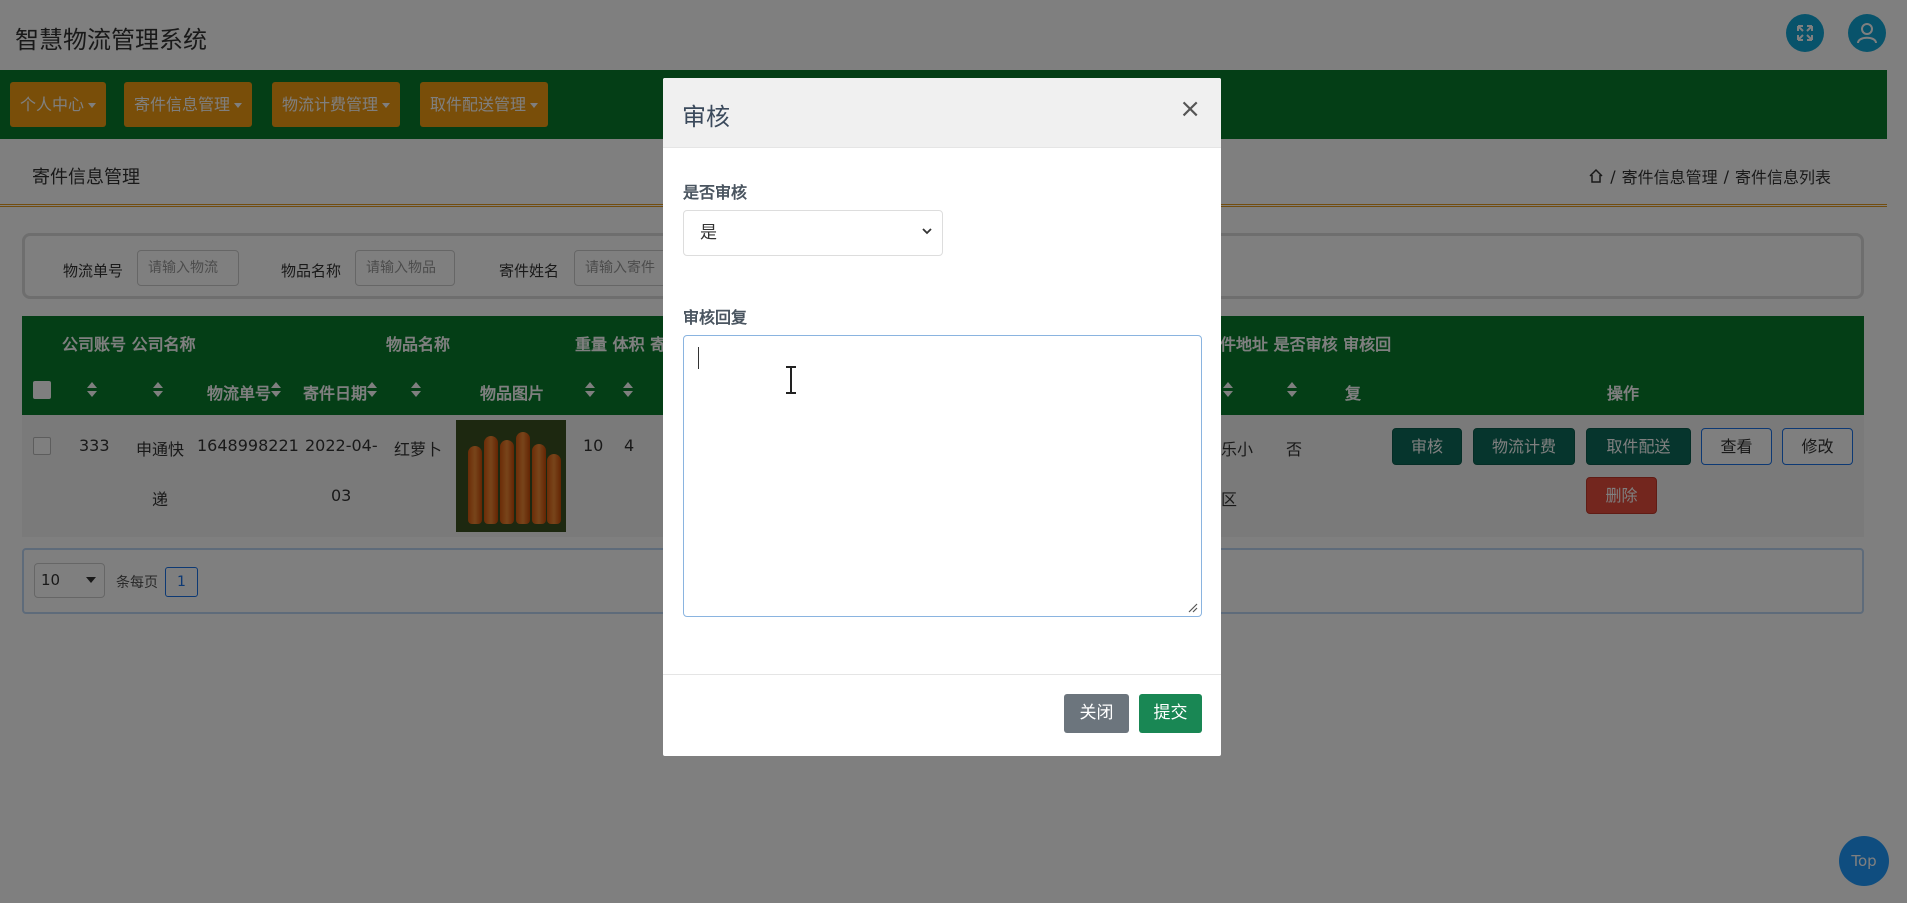 This screenshot has height=903, width=1907. I want to click on modal-header: 审核 ×, so click(942, 113).